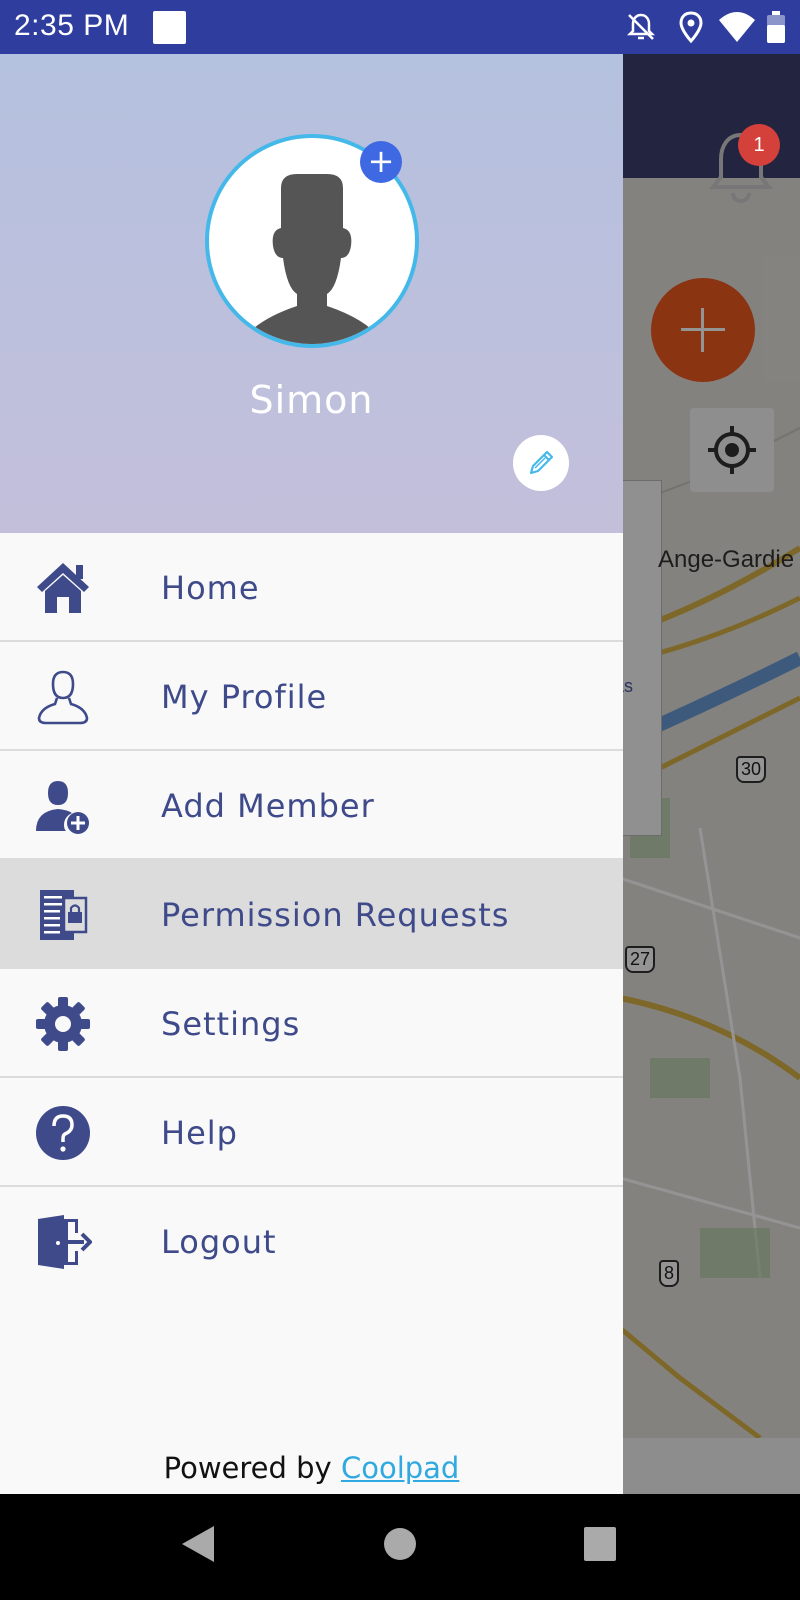  I want to click on menu-item-logout: Logout, so click(311, 1241).